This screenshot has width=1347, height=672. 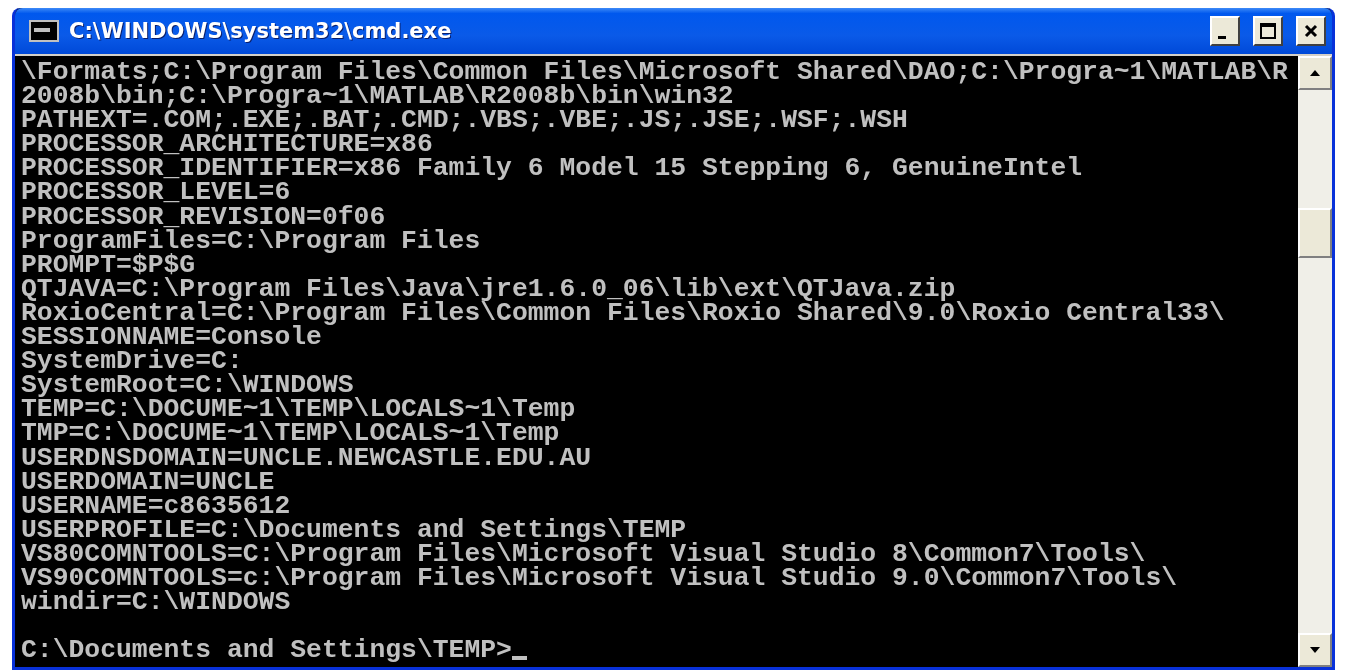 I want to click on maximize-button, so click(x=1268, y=31).